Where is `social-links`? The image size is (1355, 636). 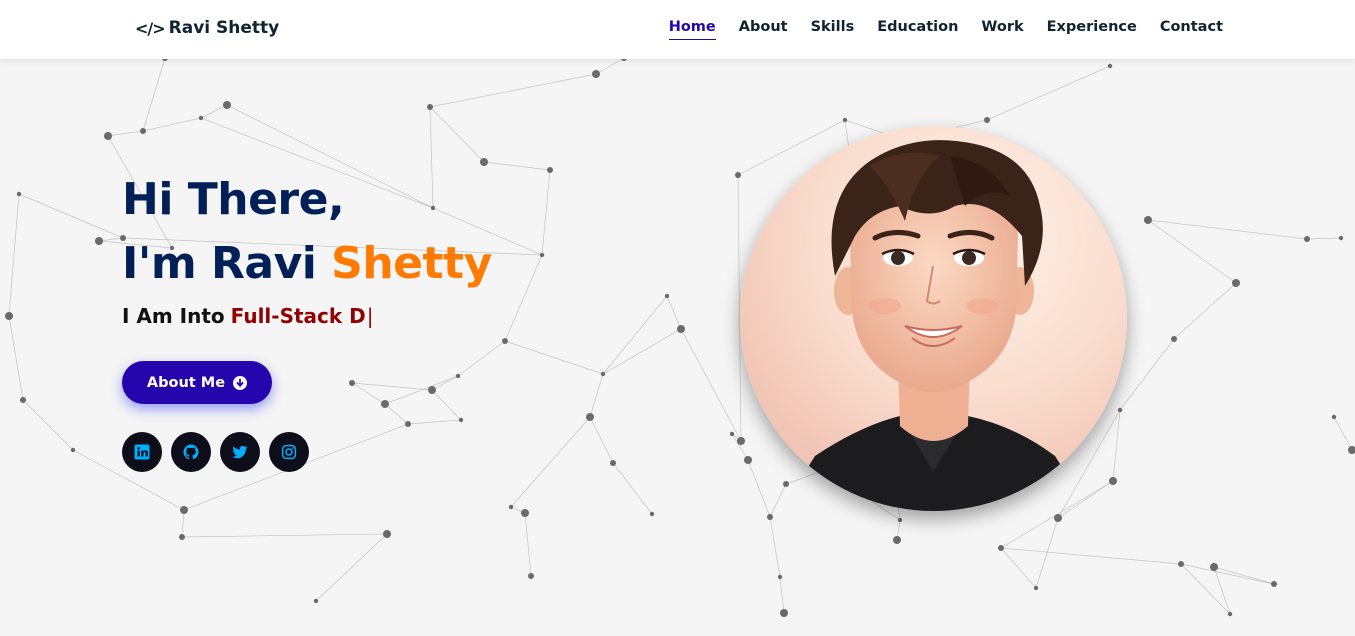 social-links is located at coordinates (215, 452).